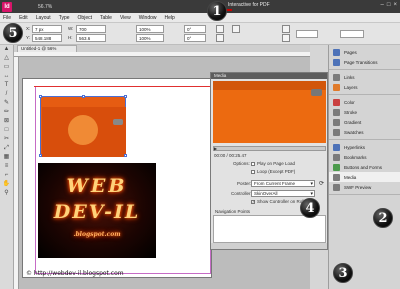 The width and height of the screenshot is (400, 289). I want to click on zoom-level: 56.7%, so click(45, 7).